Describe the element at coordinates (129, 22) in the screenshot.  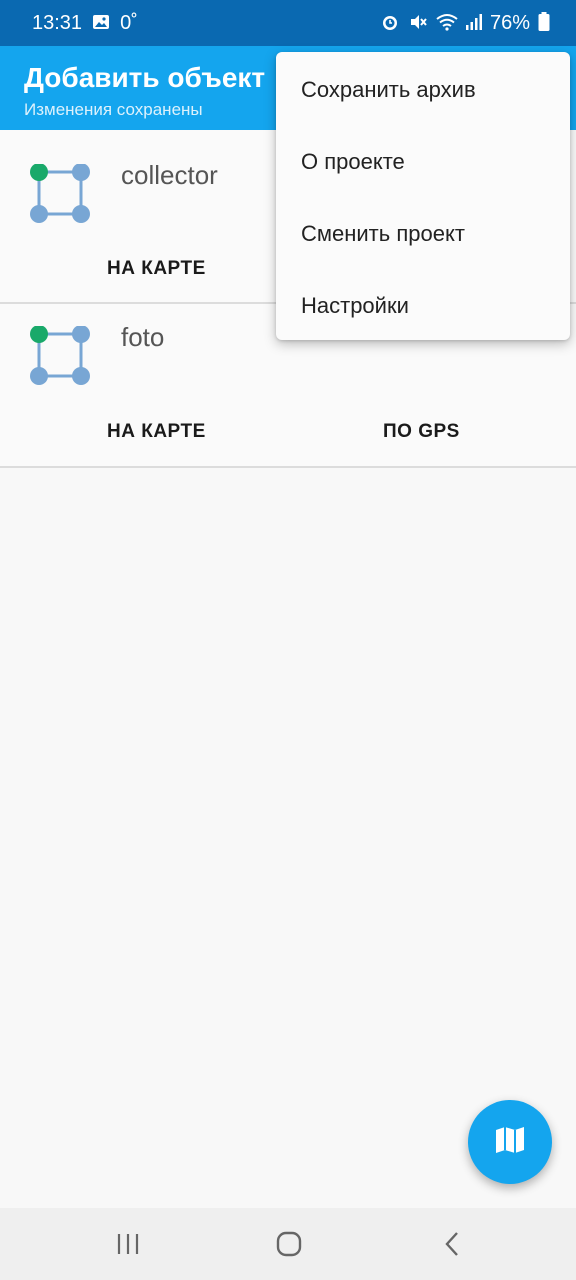
I see `status-temperature: 0˚` at that location.